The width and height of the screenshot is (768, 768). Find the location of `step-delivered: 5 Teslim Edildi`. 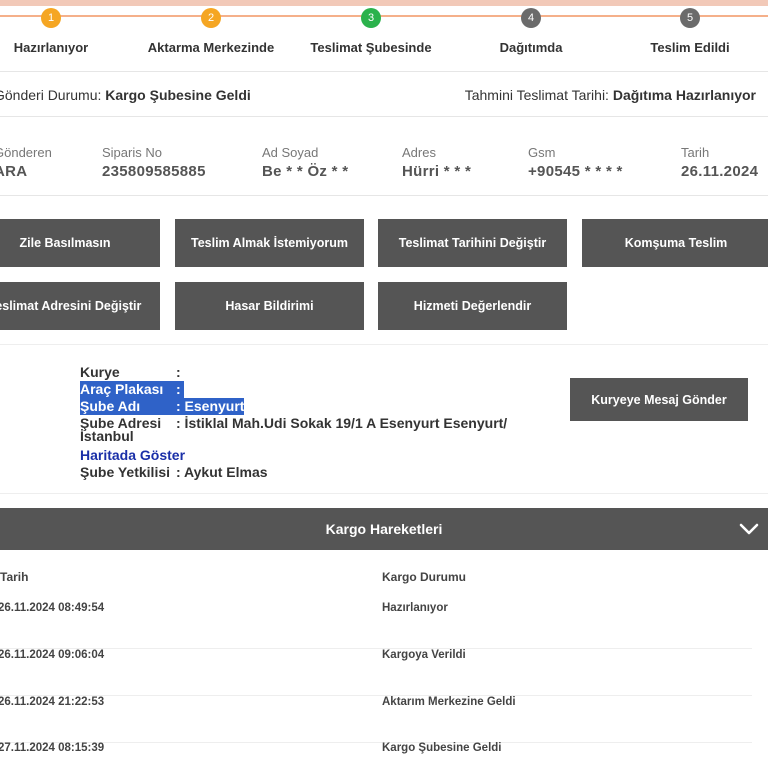

step-delivered: 5 Teslim Edildi is located at coordinates (684, 36).